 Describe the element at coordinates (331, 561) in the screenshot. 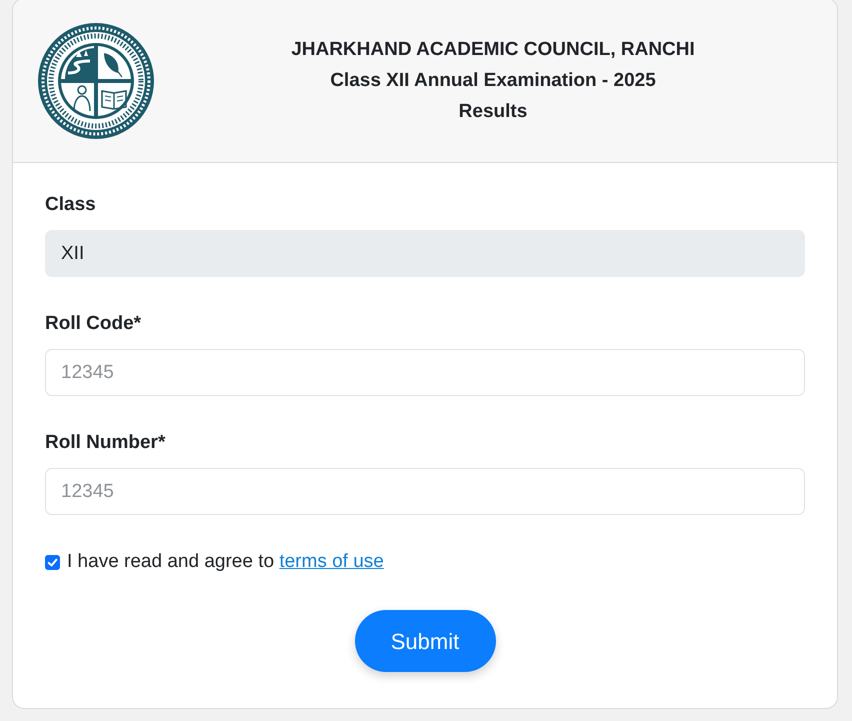

I see `terms-link: terms of use` at that location.